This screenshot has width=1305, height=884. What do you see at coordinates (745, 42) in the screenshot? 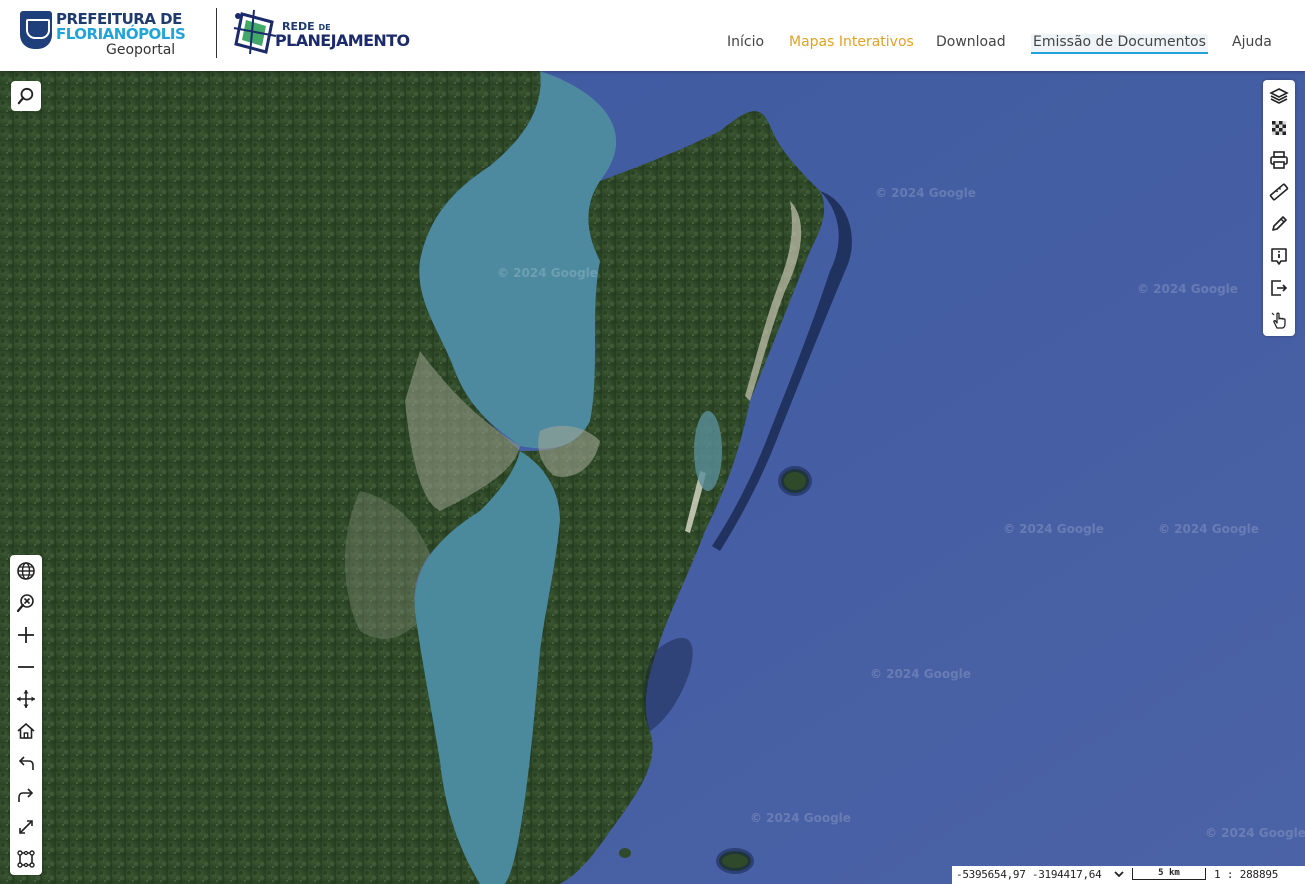
I see `nav-inicio: Início` at bounding box center [745, 42].